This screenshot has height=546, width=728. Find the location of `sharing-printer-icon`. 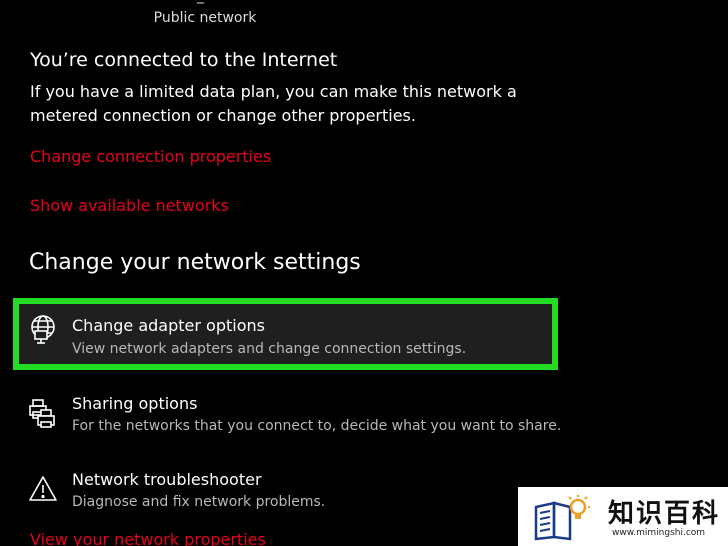

sharing-printer-icon is located at coordinates (42, 413).